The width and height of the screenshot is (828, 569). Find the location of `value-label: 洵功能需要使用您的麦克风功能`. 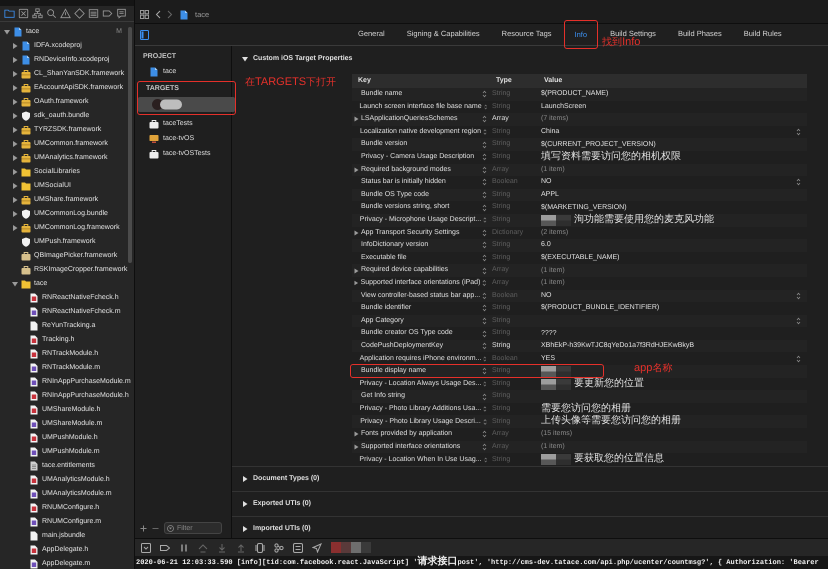

value-label: 洵功能需要使用您的麦克风功能 is located at coordinates (644, 220).